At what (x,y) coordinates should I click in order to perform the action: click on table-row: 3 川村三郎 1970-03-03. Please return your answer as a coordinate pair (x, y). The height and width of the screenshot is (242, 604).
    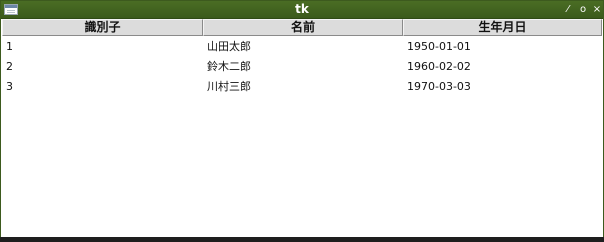
    Looking at the image, I should click on (302, 87).